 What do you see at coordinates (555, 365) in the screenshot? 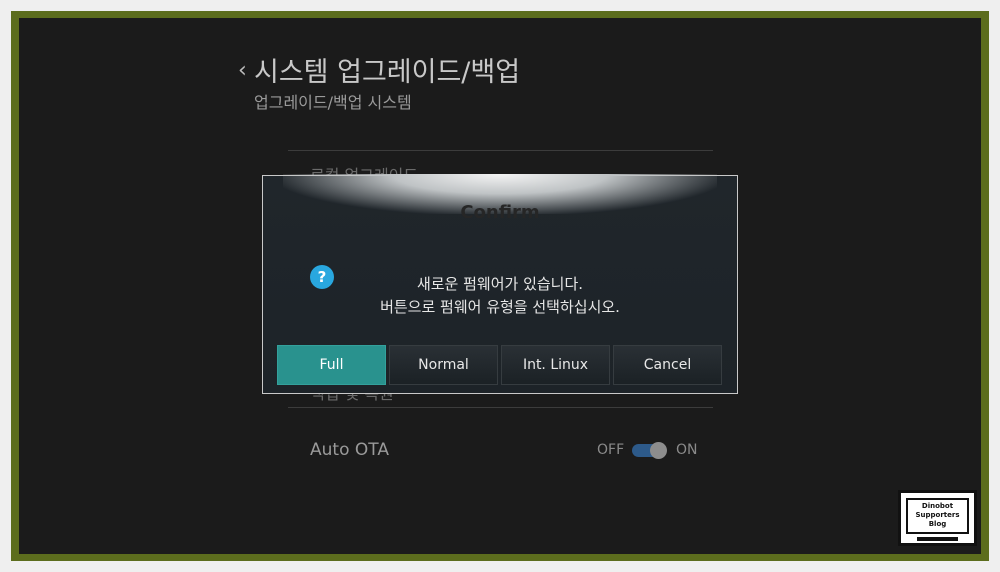
I see `int-linux-button: Int. Linux` at bounding box center [555, 365].